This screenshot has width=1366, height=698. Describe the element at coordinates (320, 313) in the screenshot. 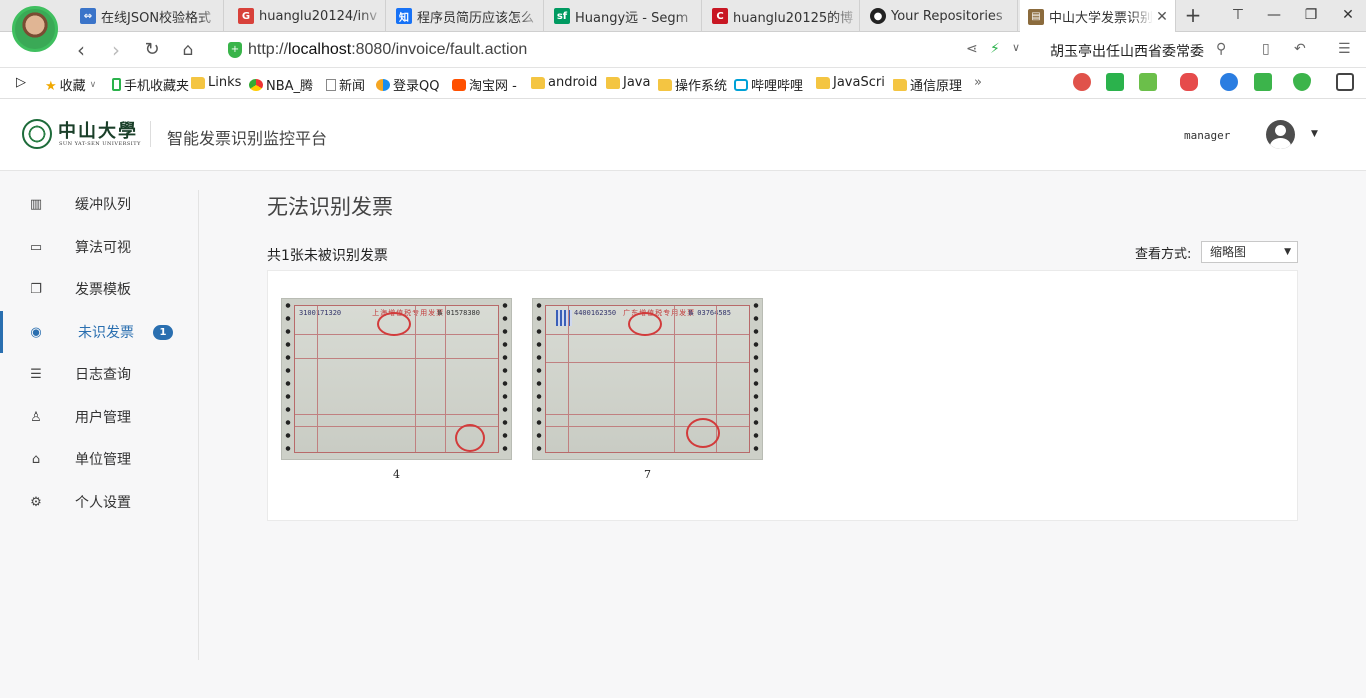

I see `invoice-serial: 3100171320` at that location.